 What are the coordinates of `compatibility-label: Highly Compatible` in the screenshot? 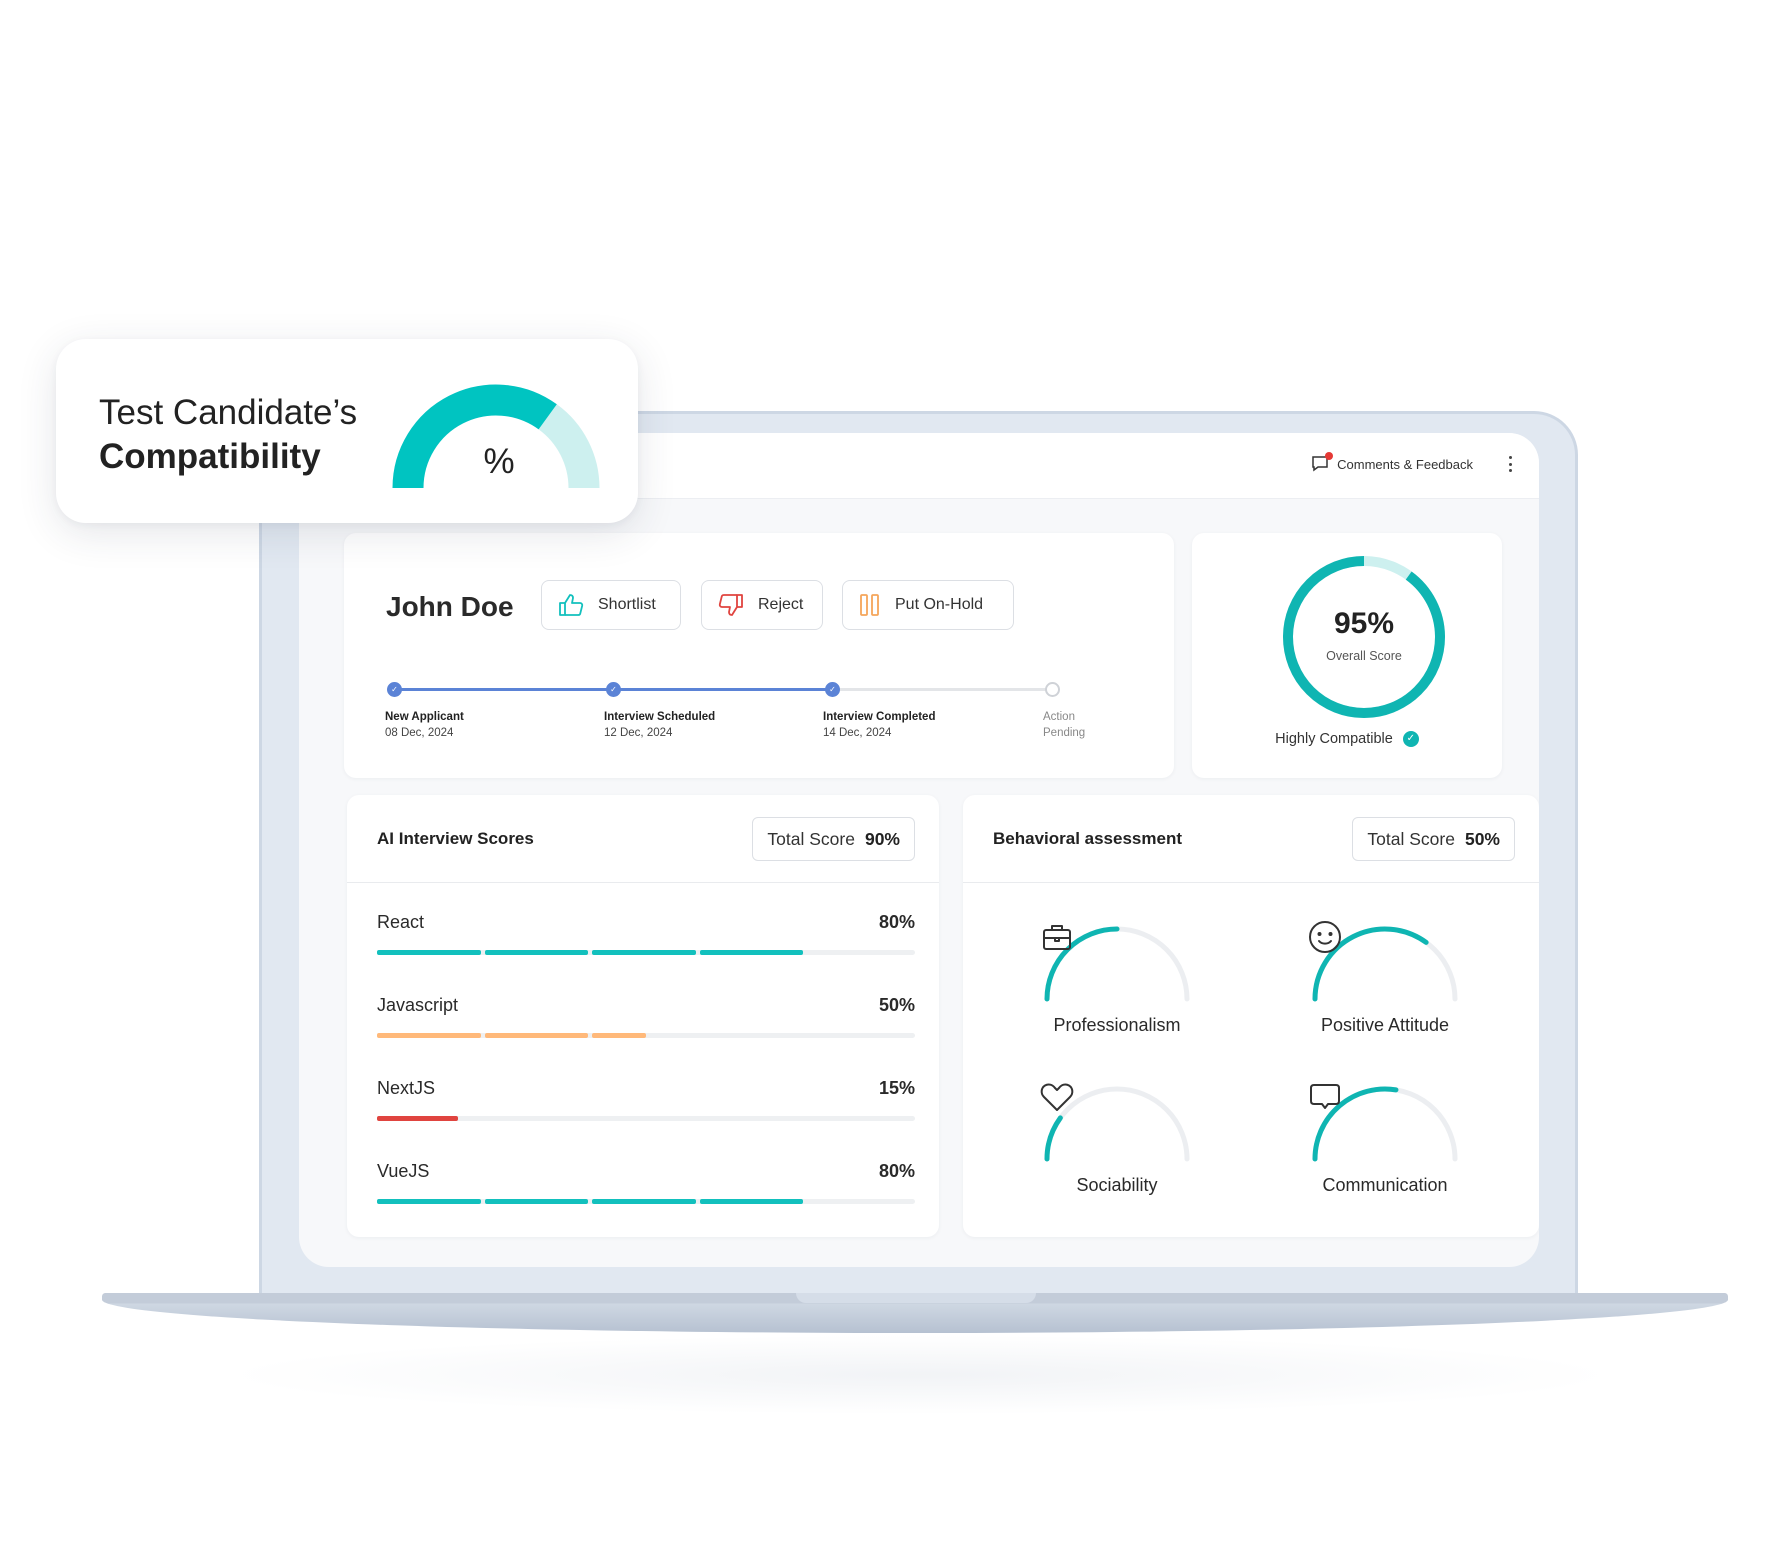 It's located at (1334, 739).